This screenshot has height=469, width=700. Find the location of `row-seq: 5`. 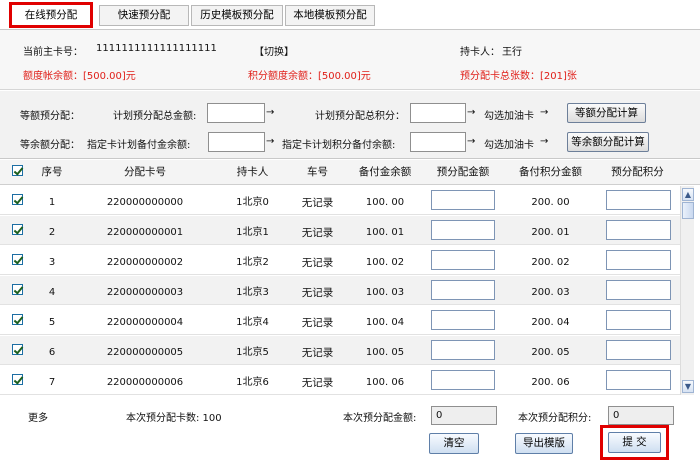

row-seq: 5 is located at coordinates (52, 322).